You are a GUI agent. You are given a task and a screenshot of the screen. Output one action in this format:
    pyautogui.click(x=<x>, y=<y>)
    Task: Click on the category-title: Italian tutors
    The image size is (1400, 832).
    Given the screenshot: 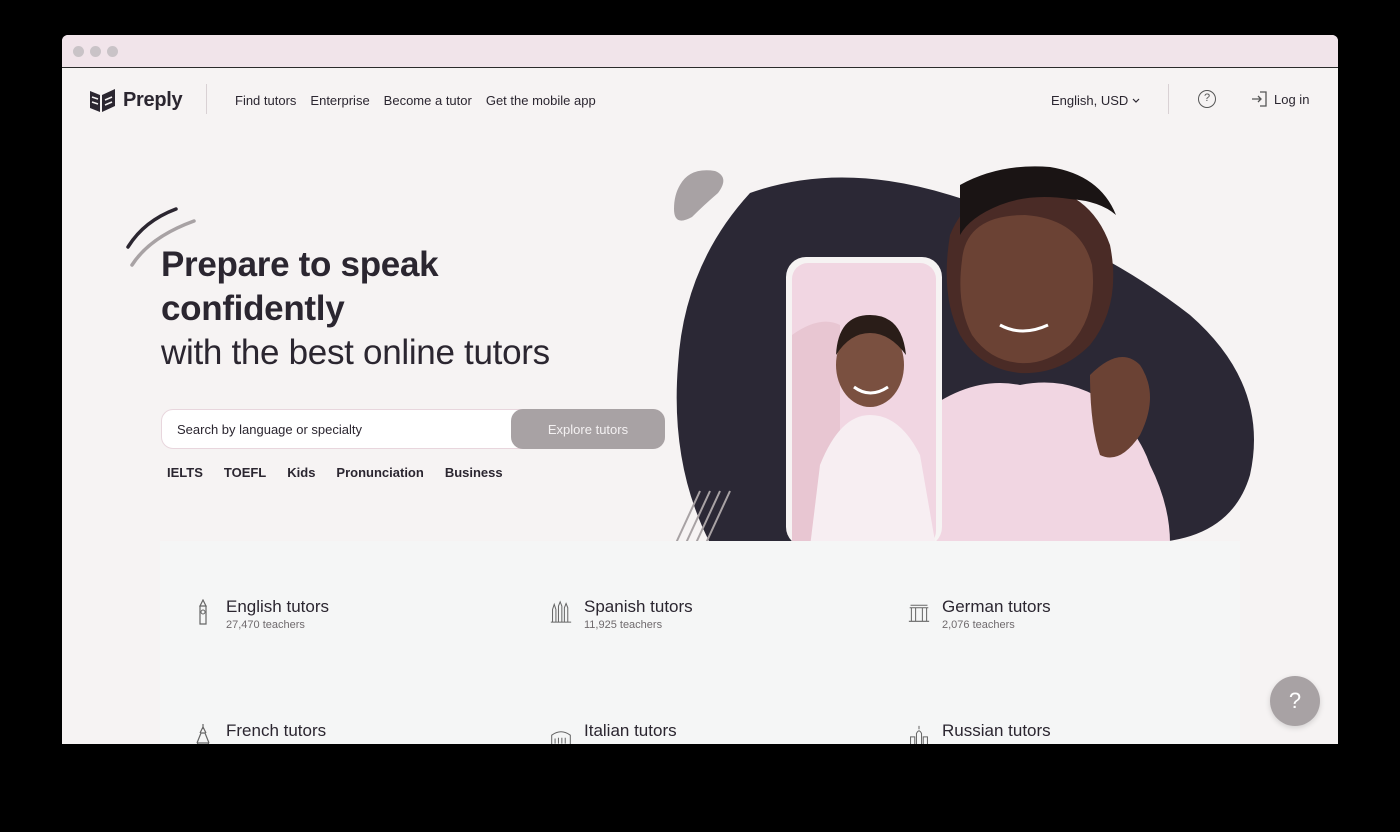 What is the action you would take?
    pyautogui.click(x=630, y=730)
    